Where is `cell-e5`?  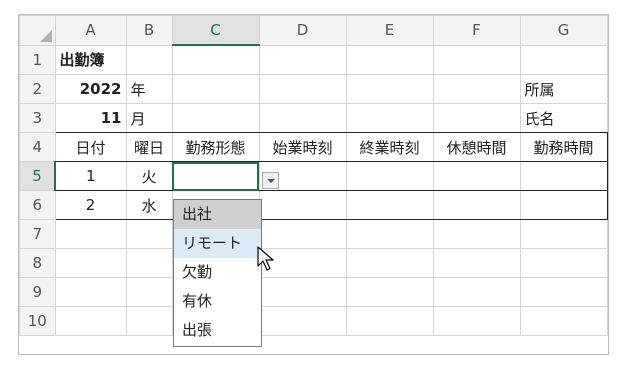
cell-e5 is located at coordinates (389, 176).